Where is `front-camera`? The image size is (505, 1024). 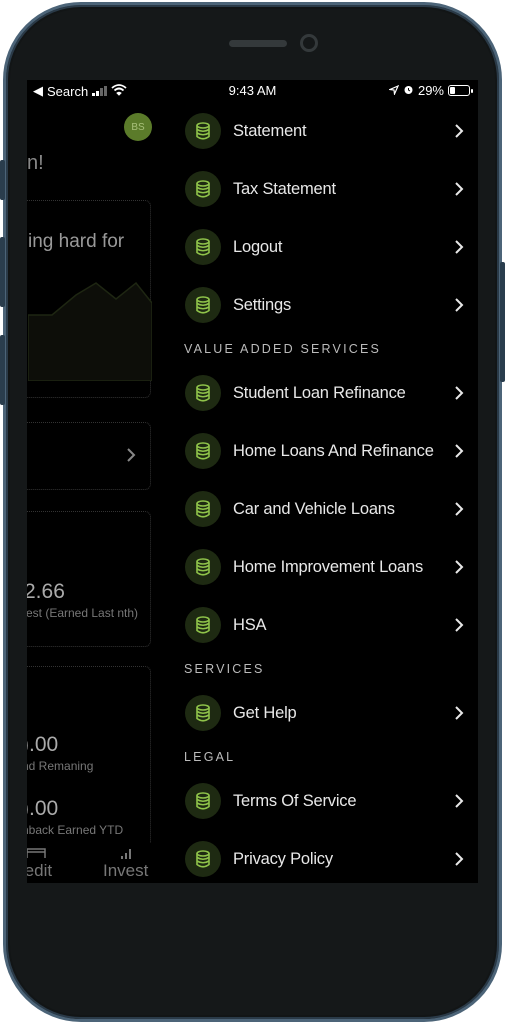
front-camera is located at coordinates (309, 43).